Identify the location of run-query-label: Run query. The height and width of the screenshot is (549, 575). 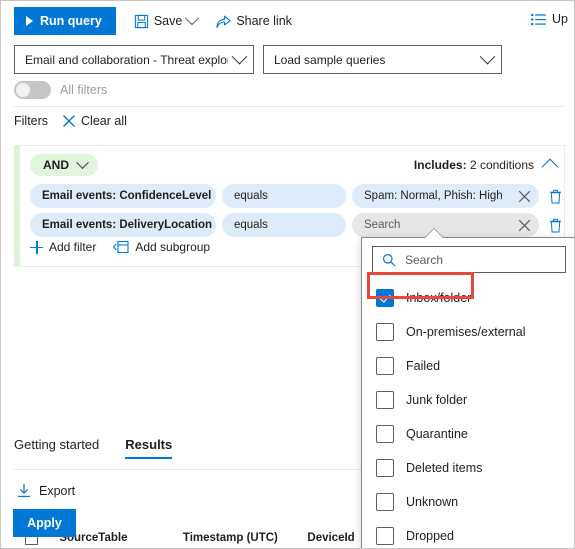
(71, 21).